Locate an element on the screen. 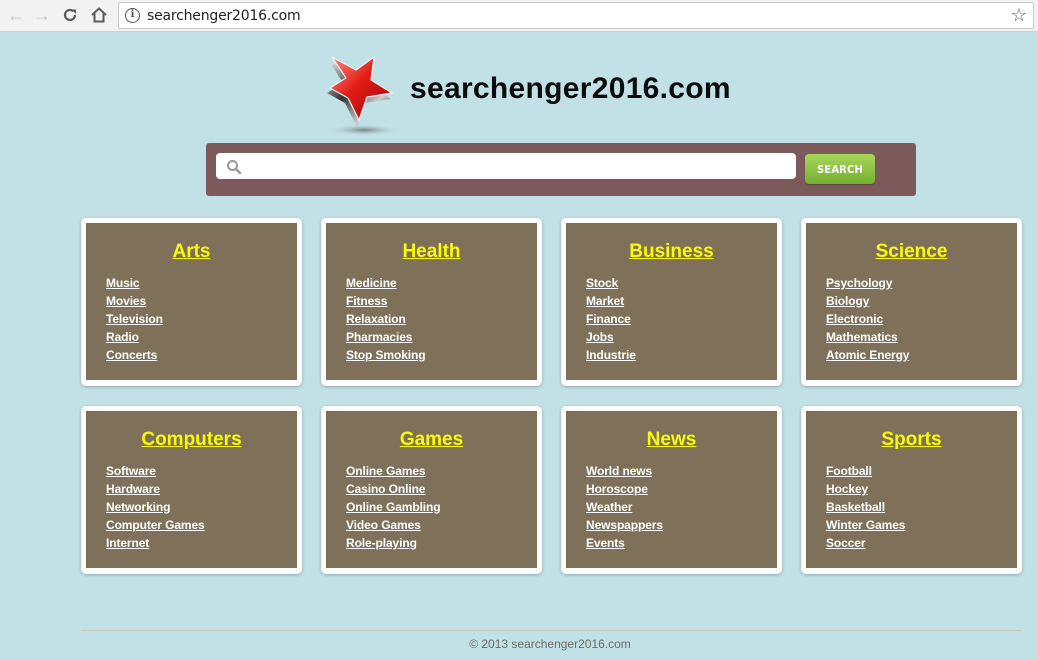 The width and height of the screenshot is (1038, 660). category-link: Electronic is located at coordinates (854, 319).